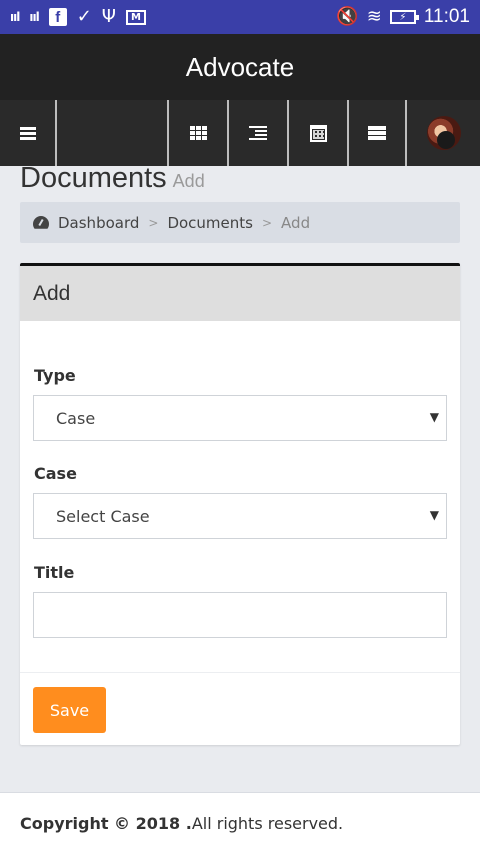  I want to click on status-left: ııl ııl f ✓ Ψ M, so click(78, 17).